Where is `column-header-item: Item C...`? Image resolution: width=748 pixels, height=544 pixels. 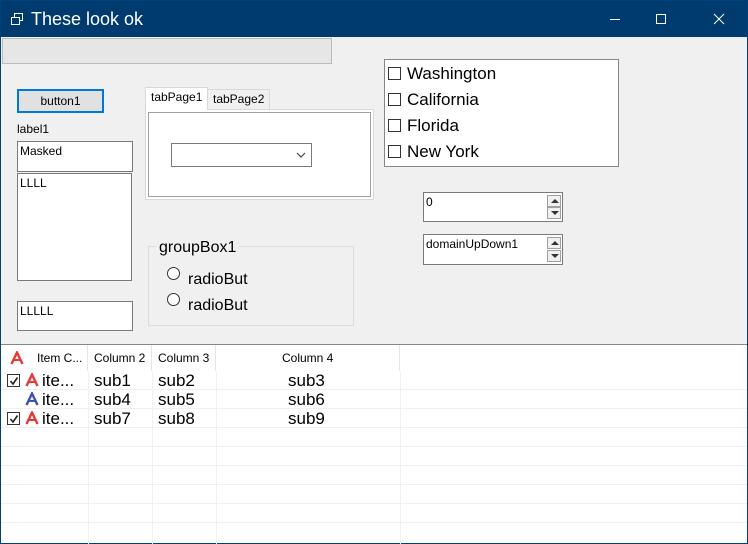
column-header-item: Item C... is located at coordinates (44, 358).